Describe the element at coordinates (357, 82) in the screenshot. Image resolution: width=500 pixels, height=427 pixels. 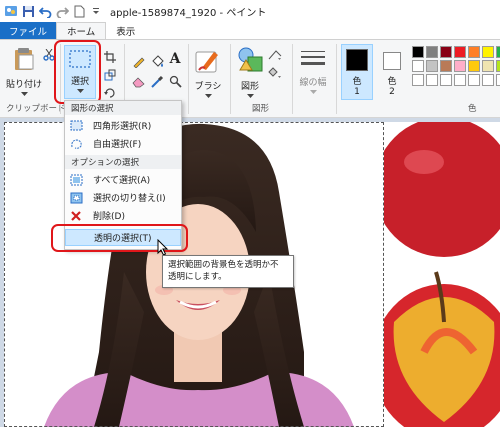
I see `color1-label: 色` at that location.